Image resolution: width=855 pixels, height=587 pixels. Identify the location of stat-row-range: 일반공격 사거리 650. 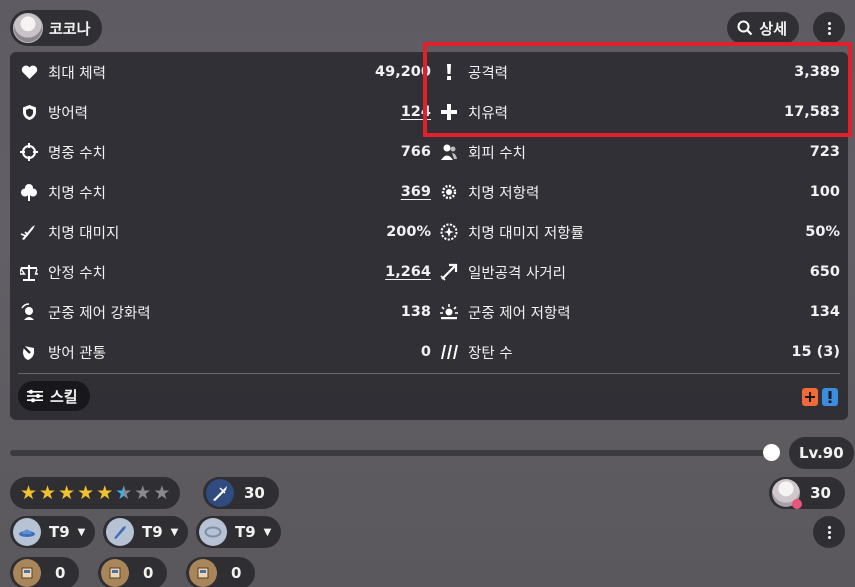
(639, 272).